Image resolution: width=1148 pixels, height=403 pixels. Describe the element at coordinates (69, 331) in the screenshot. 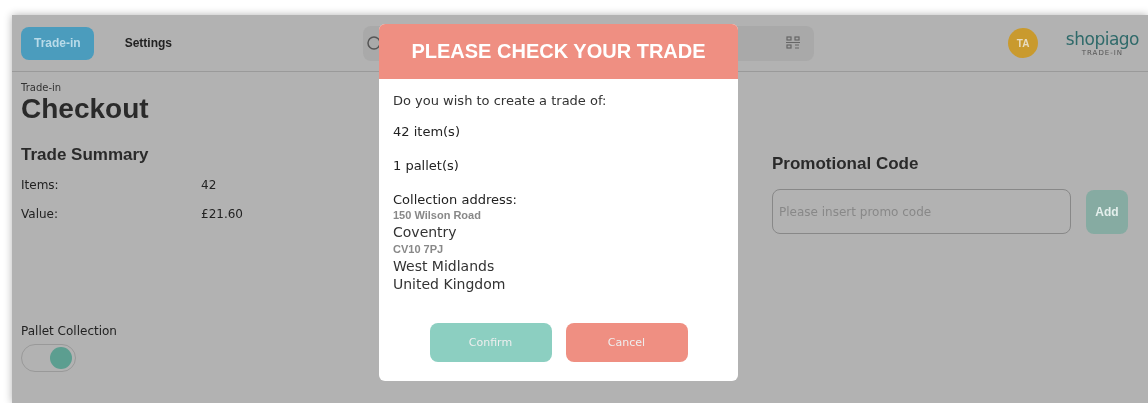

I see `toggle-label: Pallet Collection` at that location.